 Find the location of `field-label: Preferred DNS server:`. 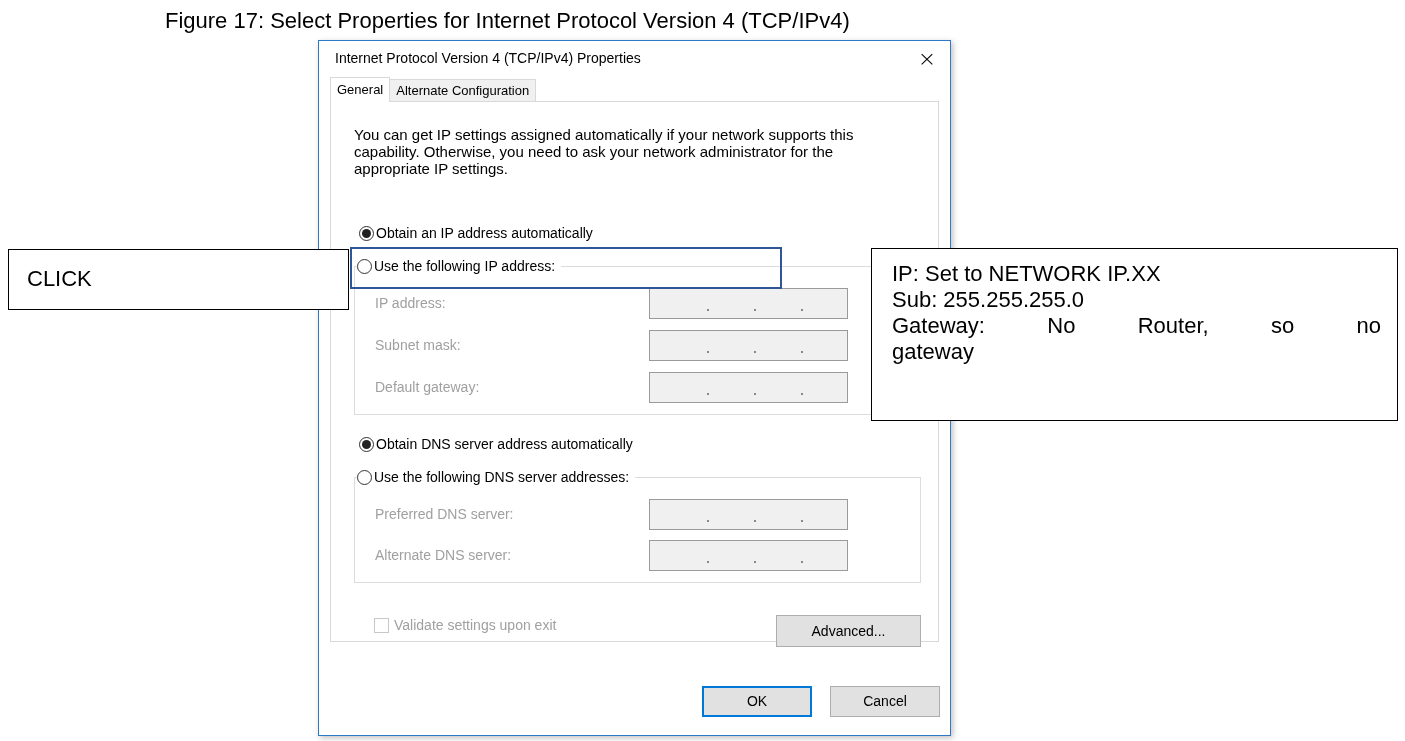

field-label: Preferred DNS server: is located at coordinates (444, 514).